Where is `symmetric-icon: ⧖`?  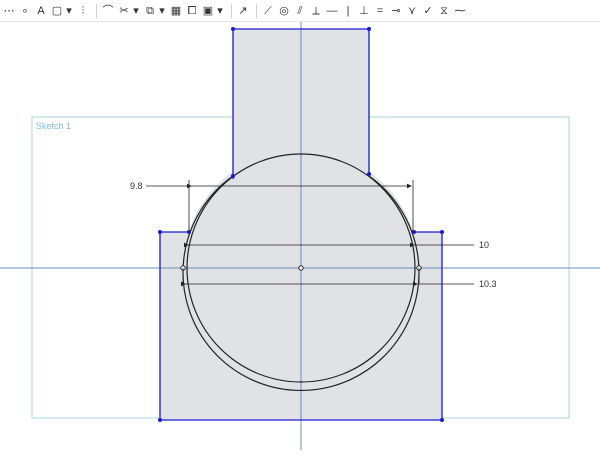
symmetric-icon: ⧖ is located at coordinates (444, 11).